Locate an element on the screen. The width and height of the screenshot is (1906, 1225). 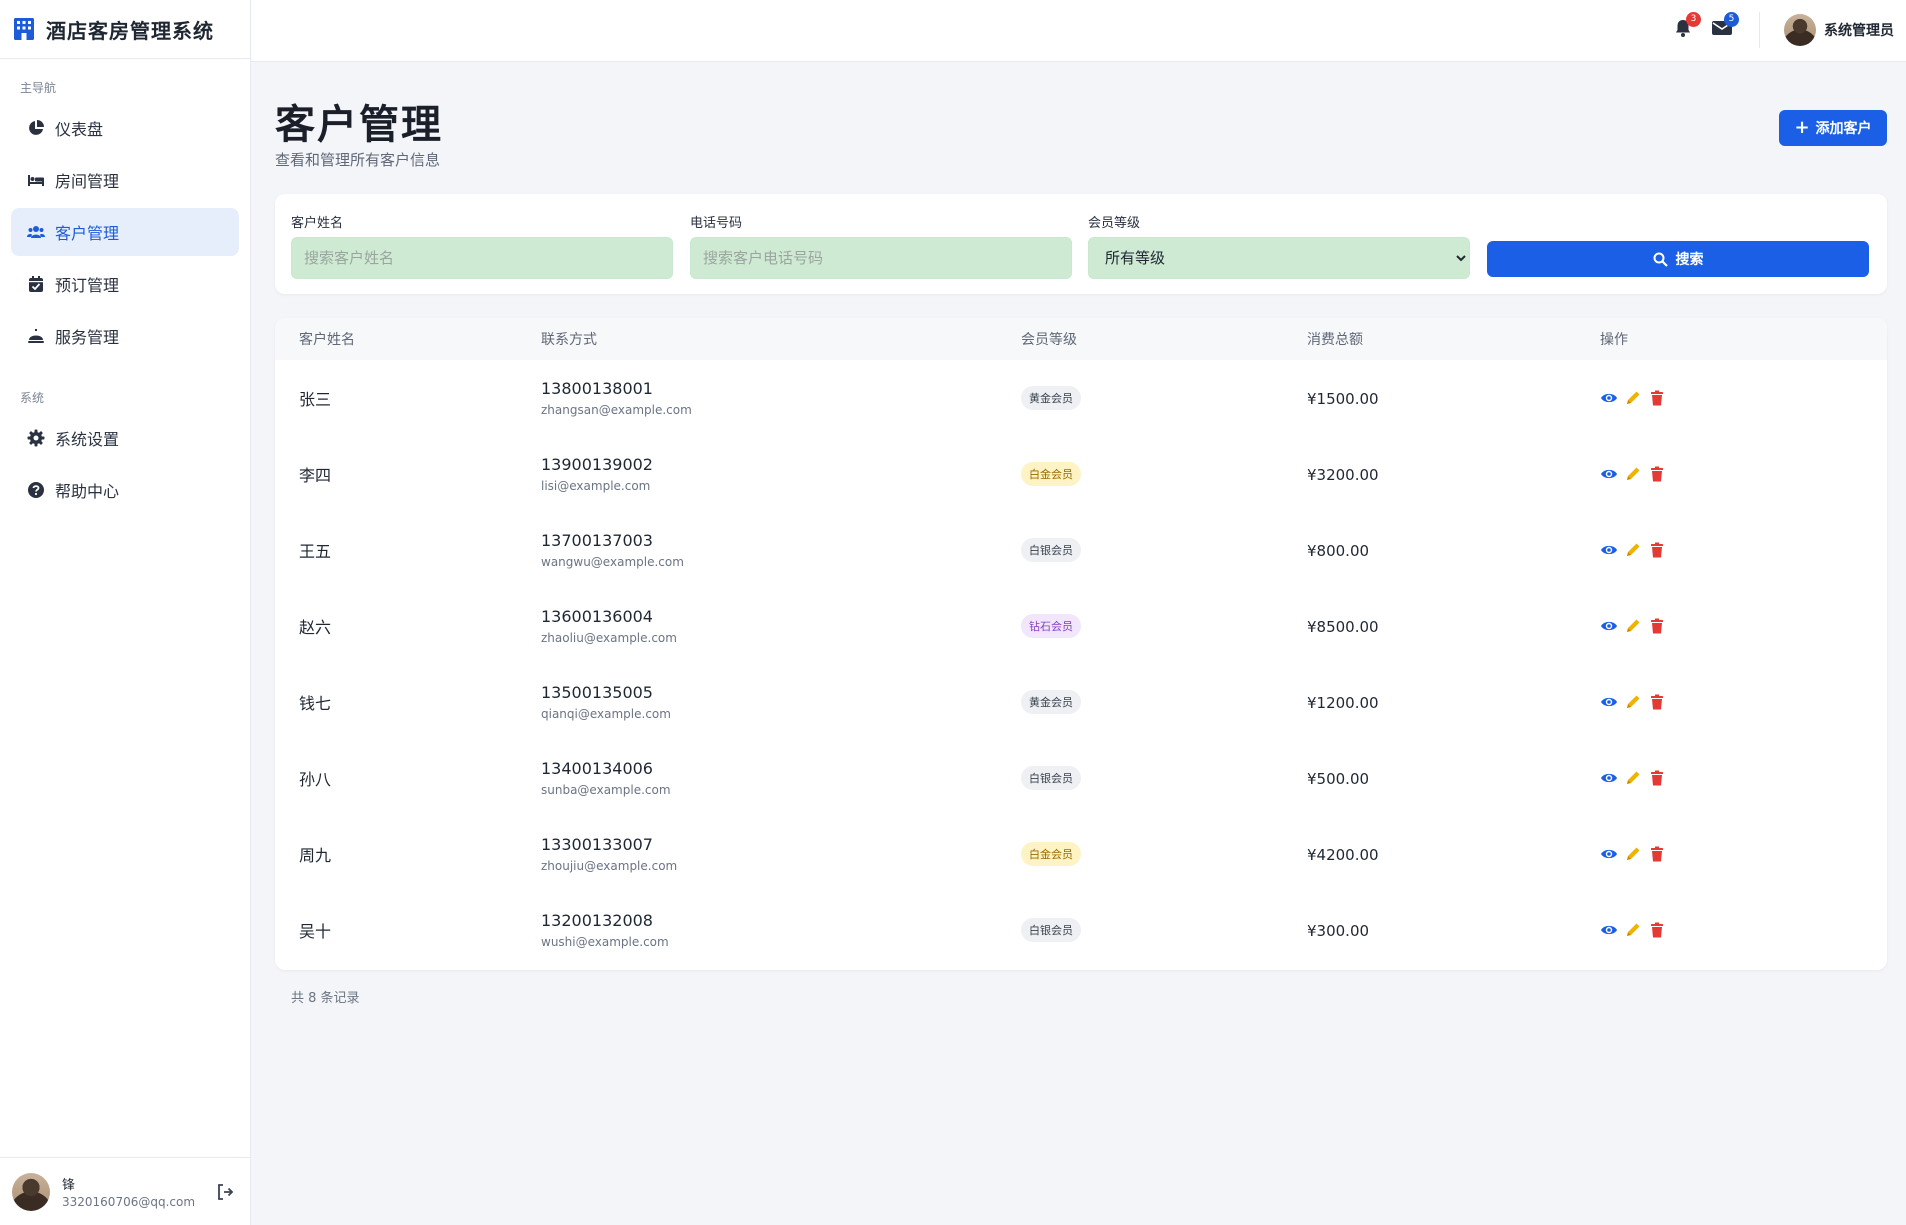
customer-email: wangwu@example.com is located at coordinates (612, 562).